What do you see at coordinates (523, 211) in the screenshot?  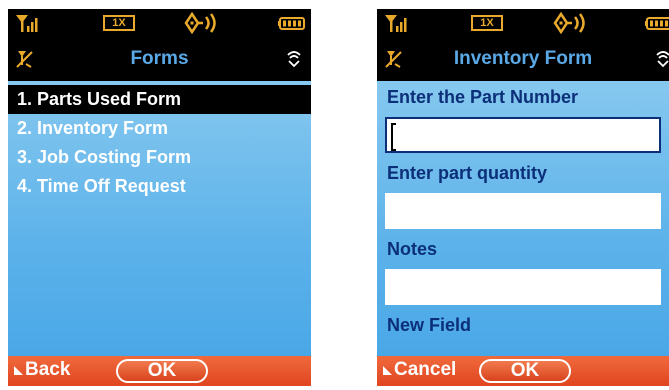 I see `part-quantity-input` at bounding box center [523, 211].